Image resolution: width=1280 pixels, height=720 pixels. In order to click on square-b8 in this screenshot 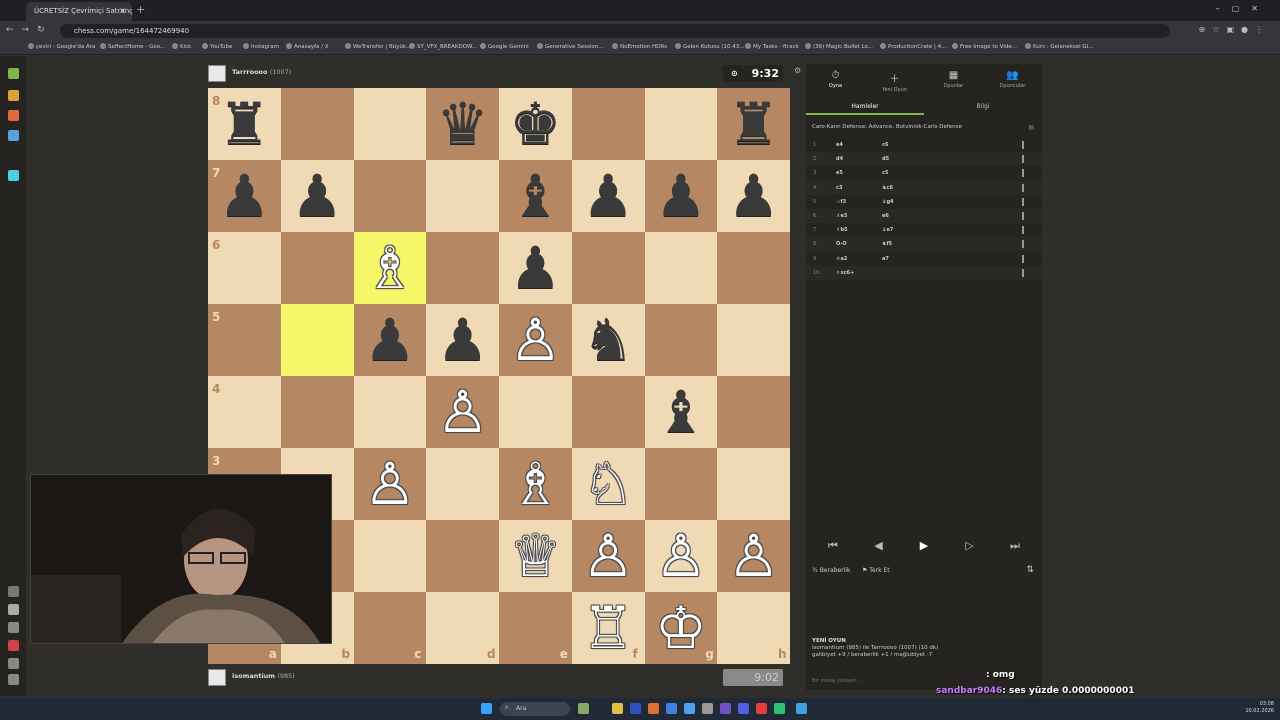, I will do `click(317, 124)`.